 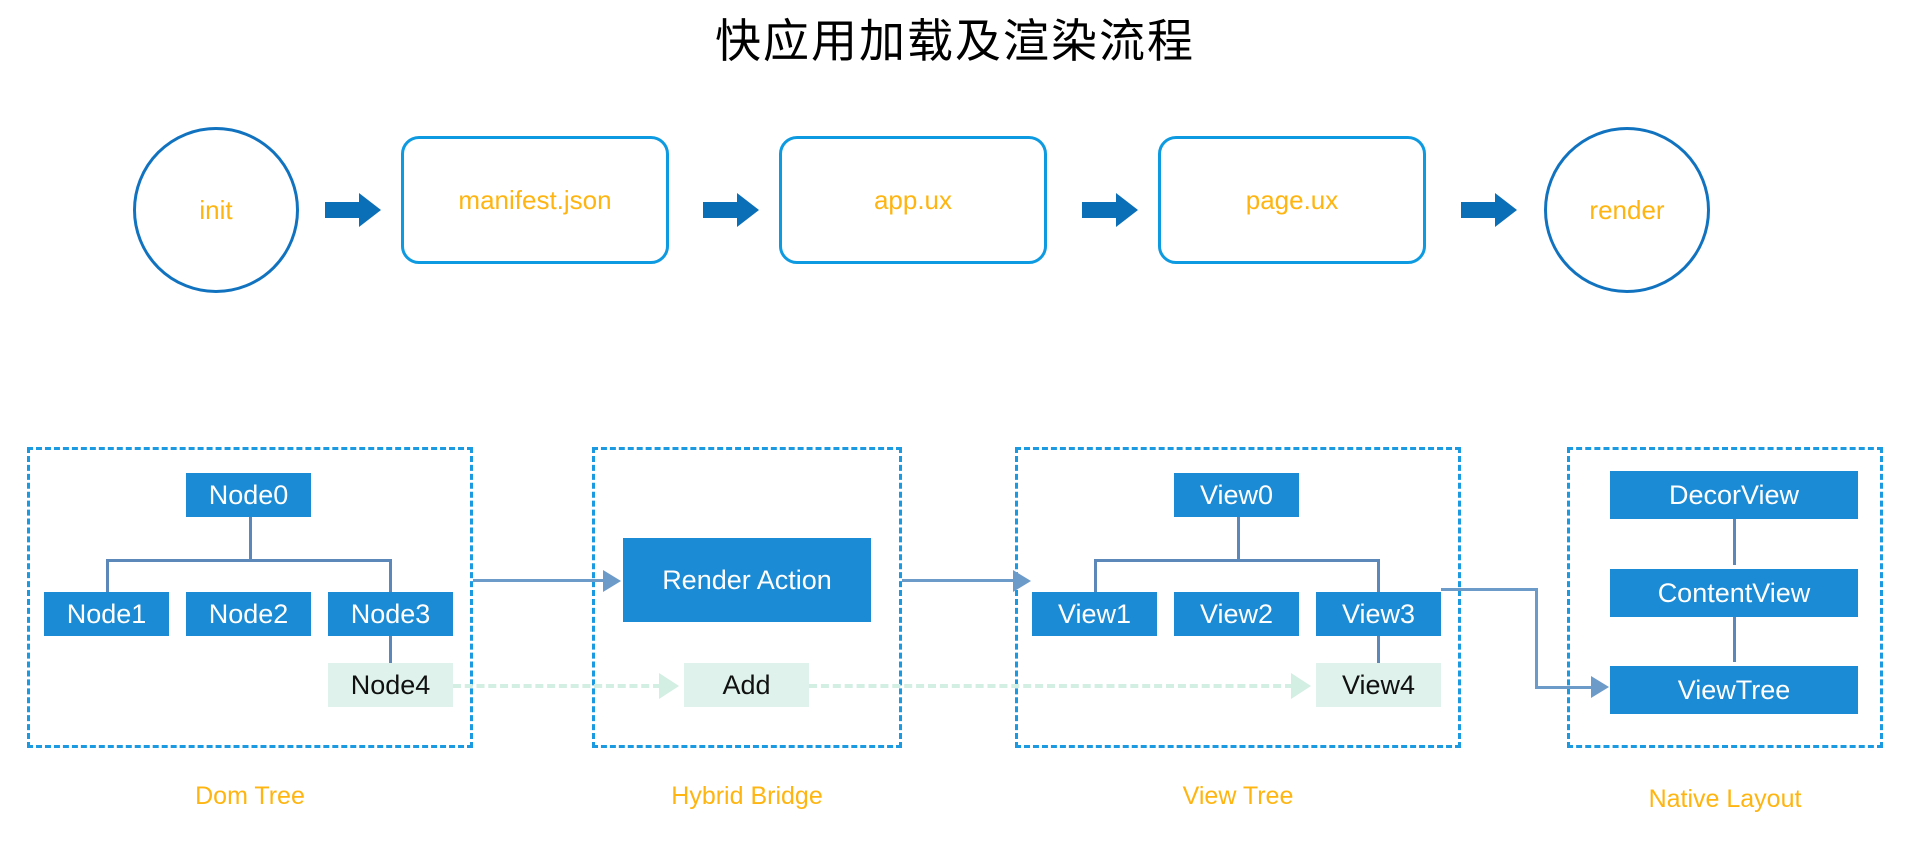 I want to click on node-label: Render Action, so click(x=747, y=579).